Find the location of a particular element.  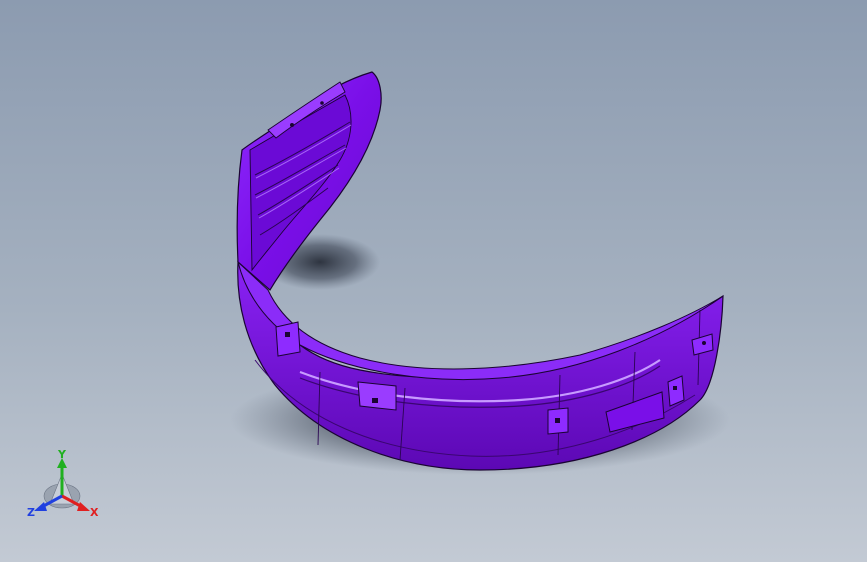

coordinate-triad-icon: Y X Z is located at coordinates (63, 483).